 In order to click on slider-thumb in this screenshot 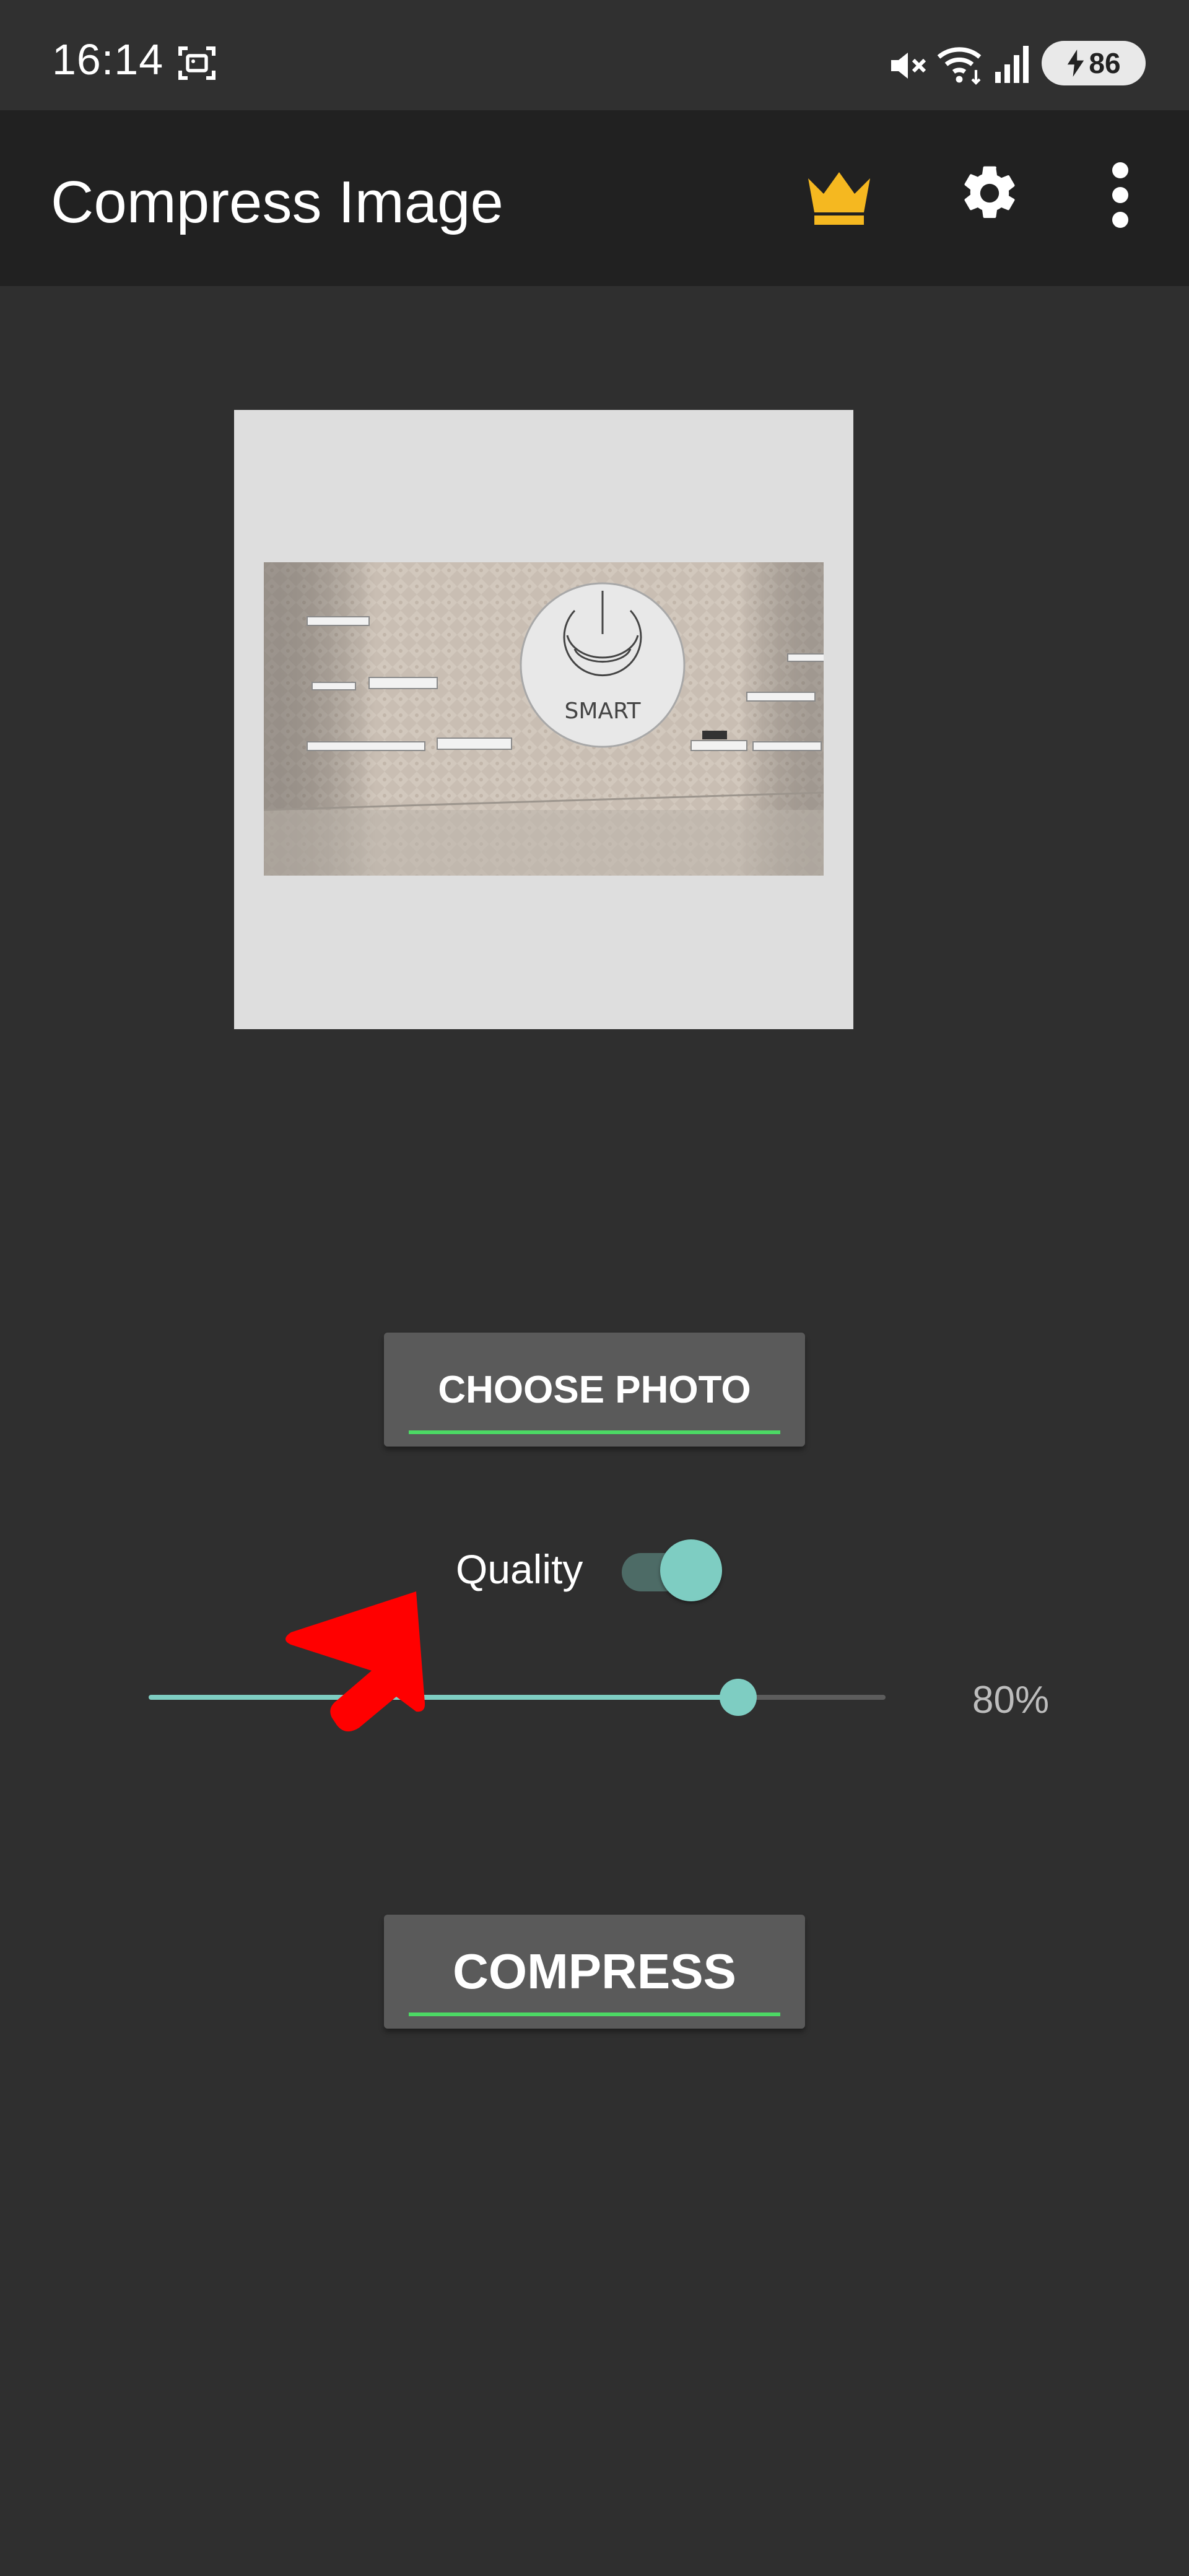, I will do `click(738, 1697)`.